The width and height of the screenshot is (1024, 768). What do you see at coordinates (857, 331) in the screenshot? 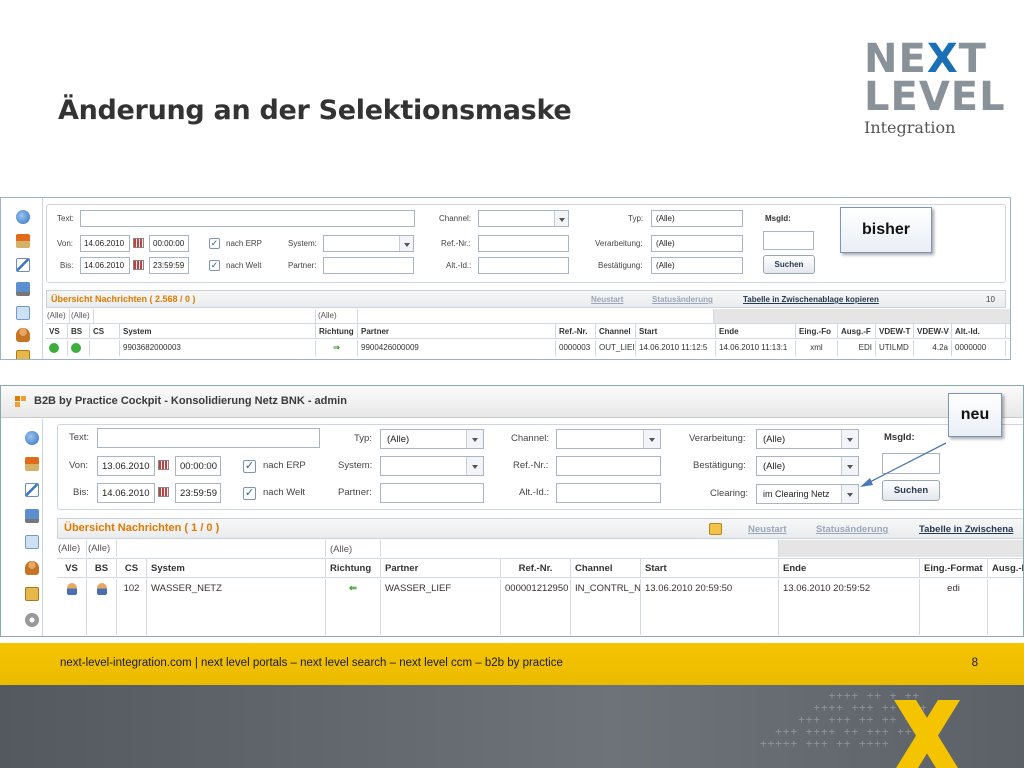
I see `column-header: Ausg.-F` at bounding box center [857, 331].